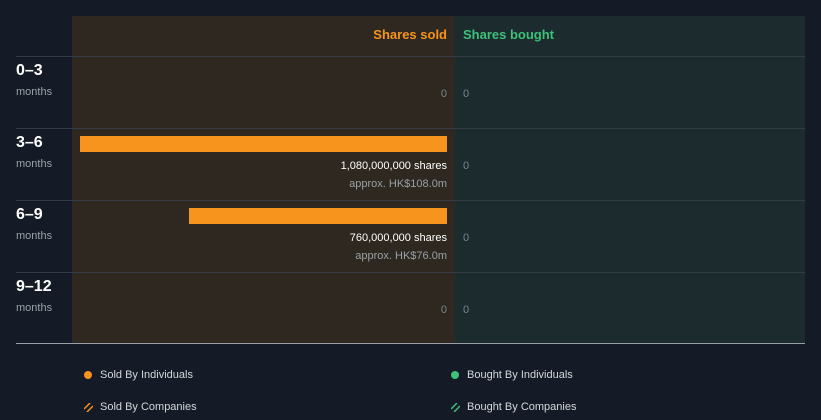 This screenshot has height=420, width=821. I want to click on legend-label: Bought By Individuals, so click(520, 375).